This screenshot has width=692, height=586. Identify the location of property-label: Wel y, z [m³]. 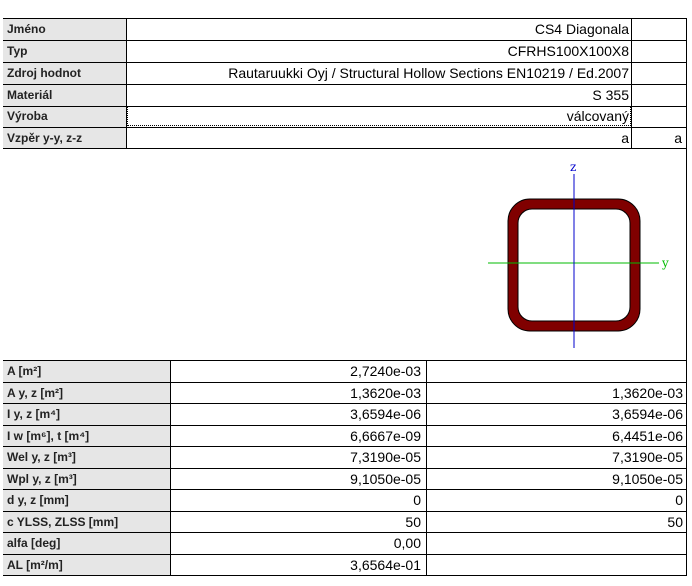
(41, 457).